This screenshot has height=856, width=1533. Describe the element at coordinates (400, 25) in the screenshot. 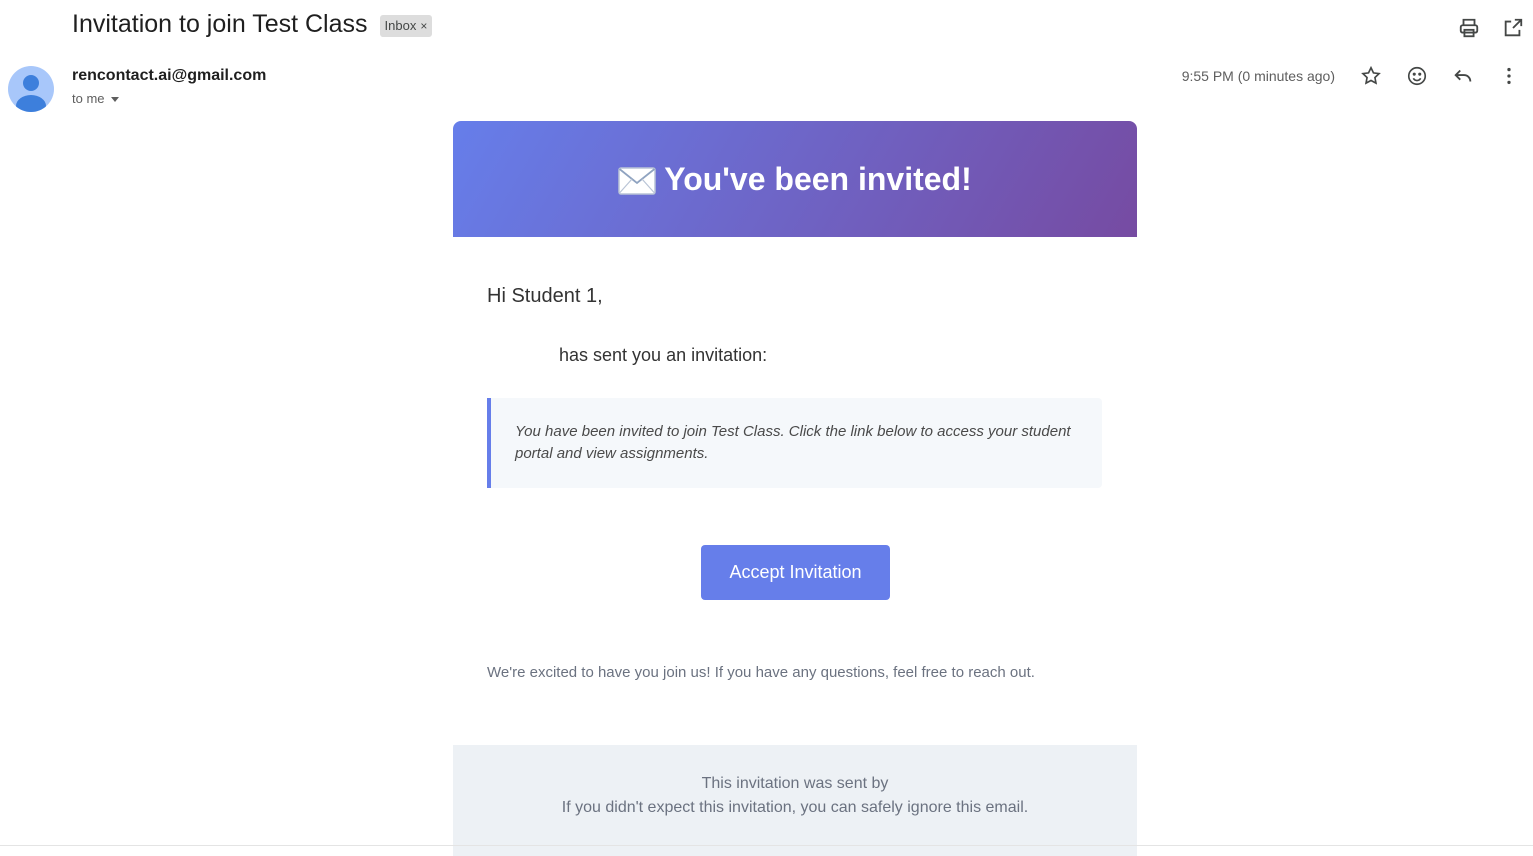

I see `label-text: Inbox` at that location.